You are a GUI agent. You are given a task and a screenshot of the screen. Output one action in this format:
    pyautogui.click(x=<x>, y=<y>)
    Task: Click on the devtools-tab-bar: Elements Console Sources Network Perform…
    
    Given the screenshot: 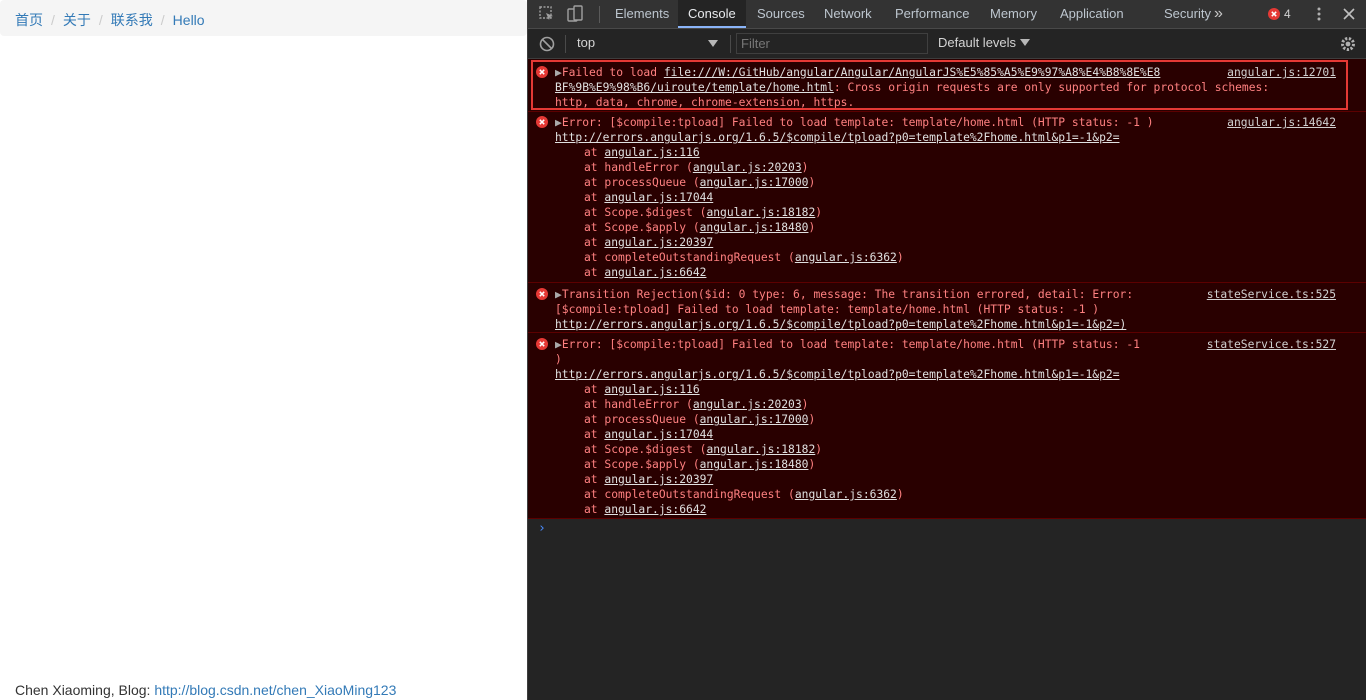 What is the action you would take?
    pyautogui.click(x=947, y=14)
    